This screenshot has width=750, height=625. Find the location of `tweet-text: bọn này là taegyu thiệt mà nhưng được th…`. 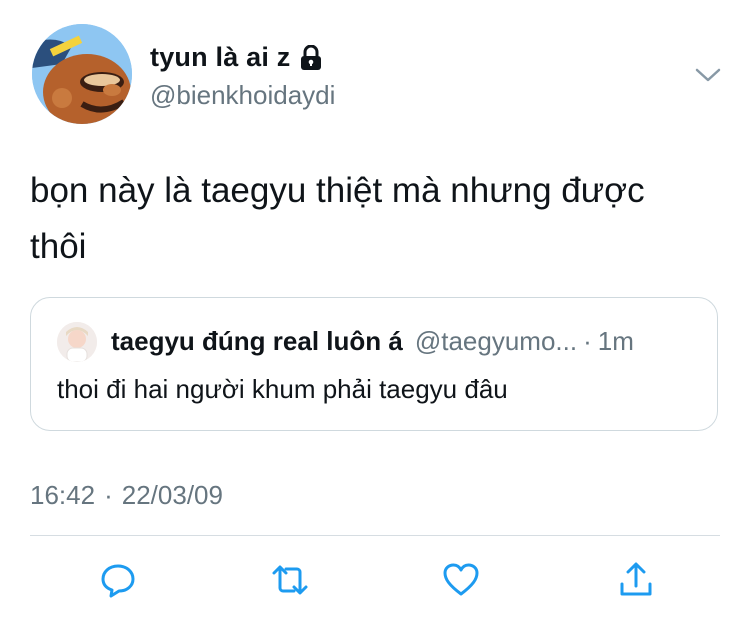

tweet-text: bọn này là taegyu thiệt mà nhưng được th… is located at coordinates (337, 218).